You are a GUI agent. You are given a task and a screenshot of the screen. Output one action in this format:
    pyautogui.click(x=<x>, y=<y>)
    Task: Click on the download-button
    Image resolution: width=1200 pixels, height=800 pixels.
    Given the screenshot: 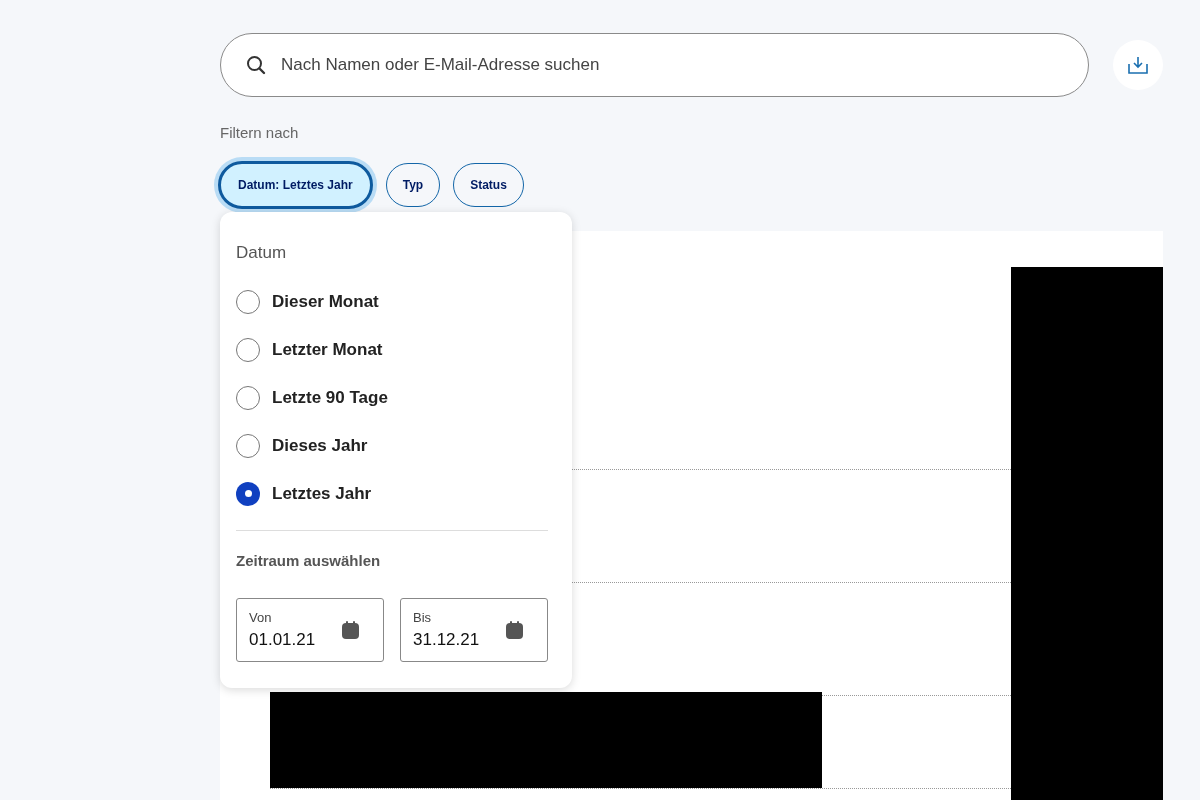 What is the action you would take?
    pyautogui.click(x=1138, y=65)
    